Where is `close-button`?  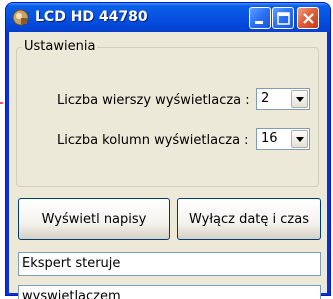 close-button is located at coordinates (308, 18).